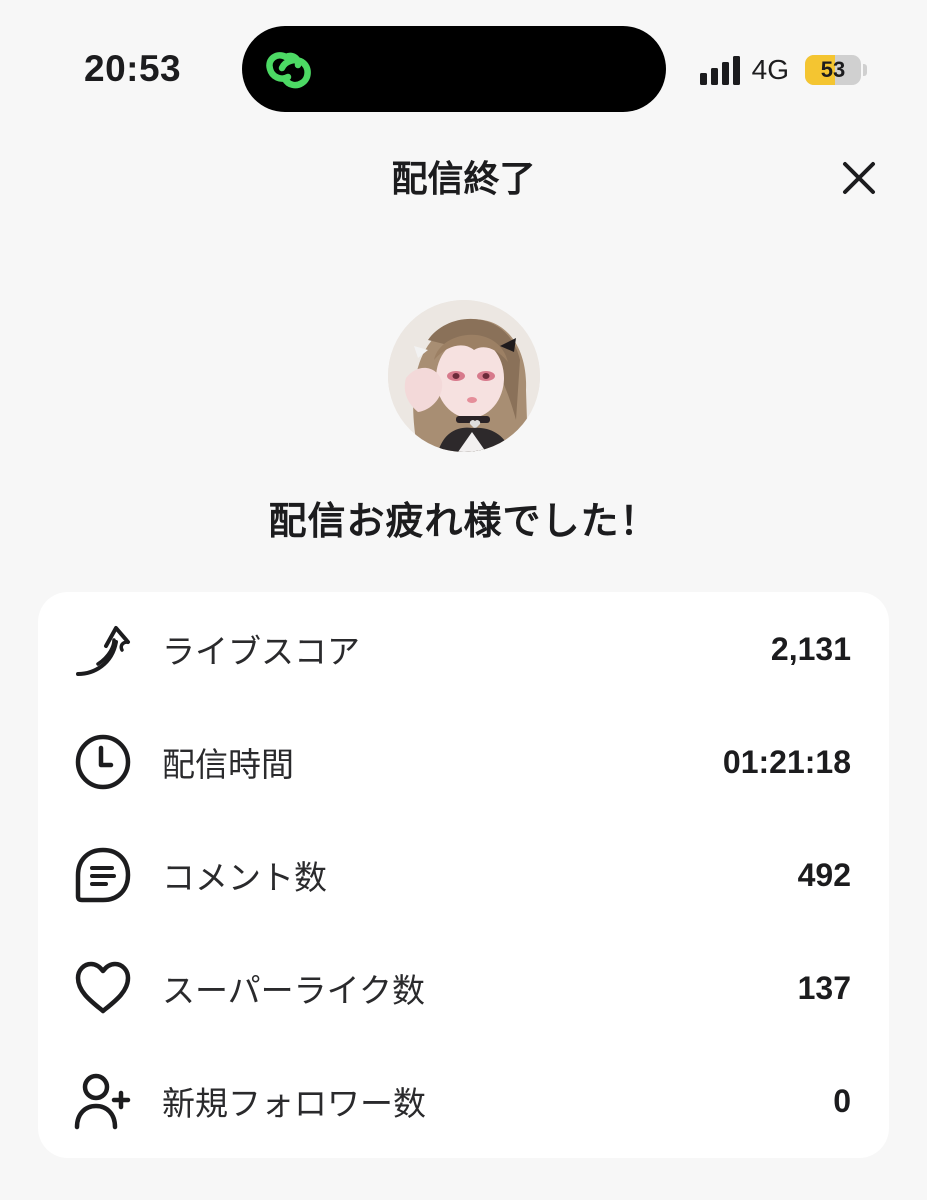 Image resolution: width=927 pixels, height=1200 pixels. What do you see at coordinates (103, 649) in the screenshot?
I see `arrow-up-icon` at bounding box center [103, 649].